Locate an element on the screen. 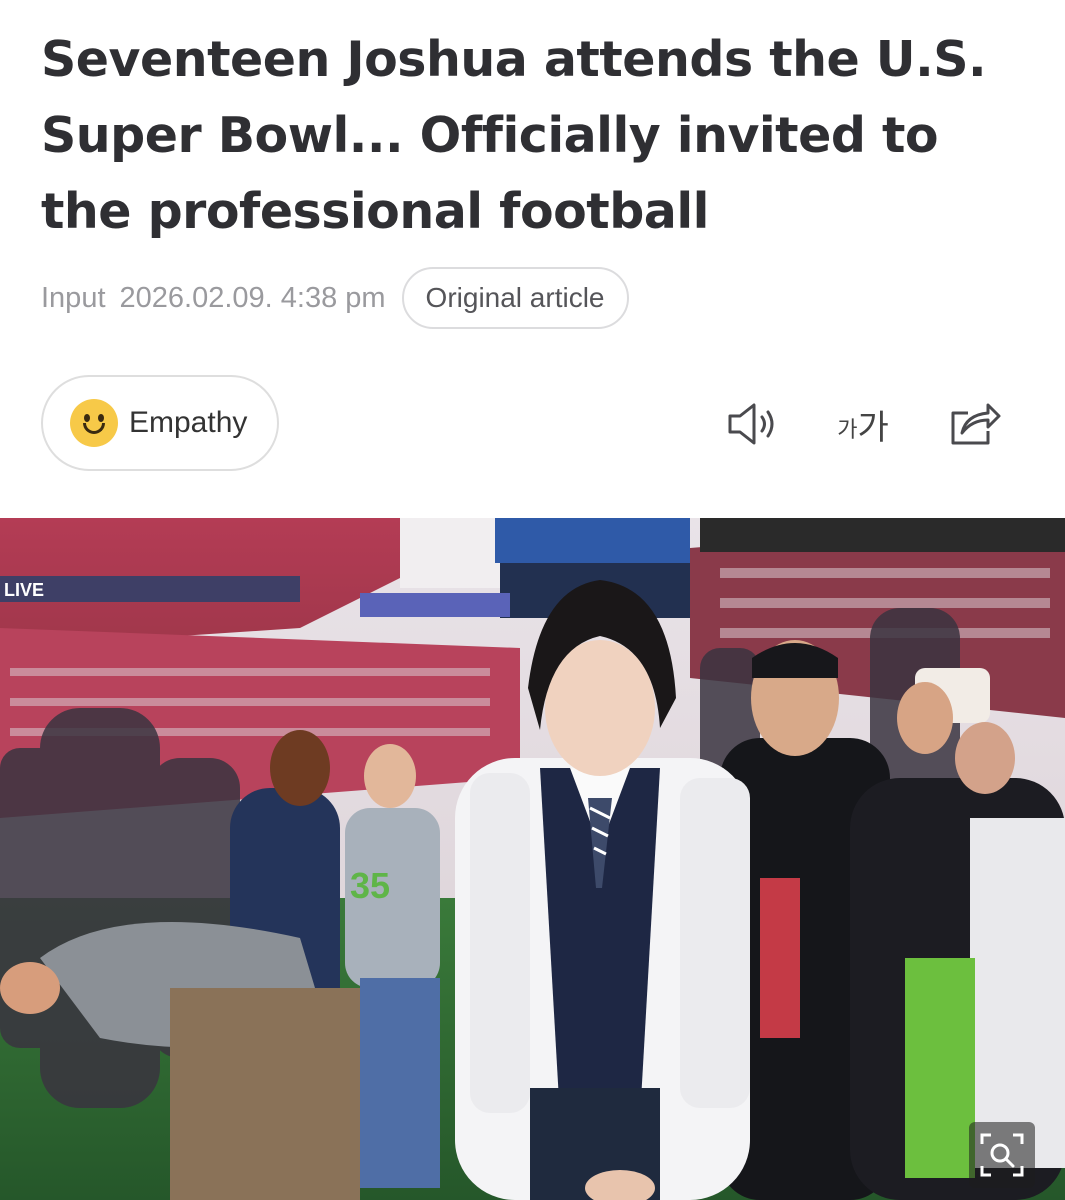  font-size-button: 가 가 is located at coordinates (863, 424).